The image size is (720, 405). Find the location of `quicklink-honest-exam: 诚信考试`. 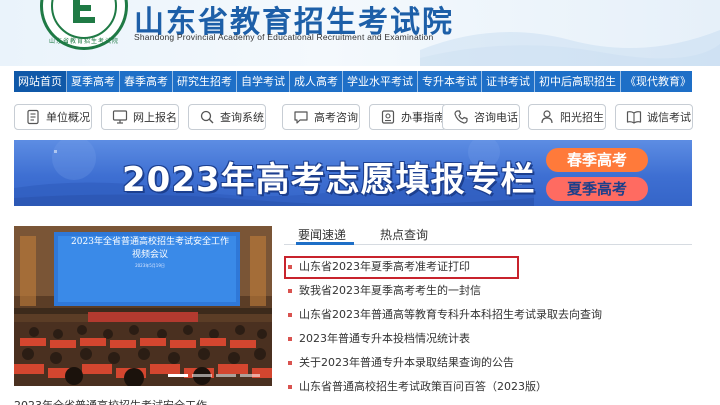

quicklink-honest-exam: 诚信考试 is located at coordinates (654, 117).